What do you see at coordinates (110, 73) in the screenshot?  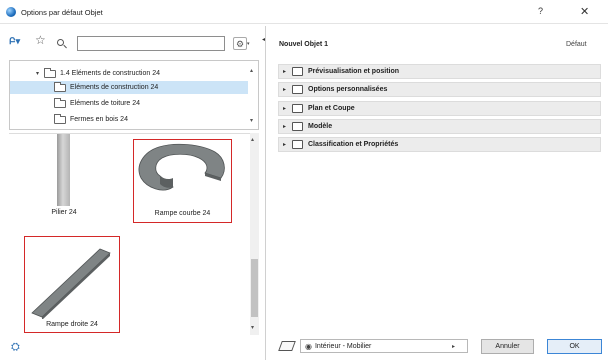 I see `tree-item-label: 1.4 Eléments de construction 24` at bounding box center [110, 73].